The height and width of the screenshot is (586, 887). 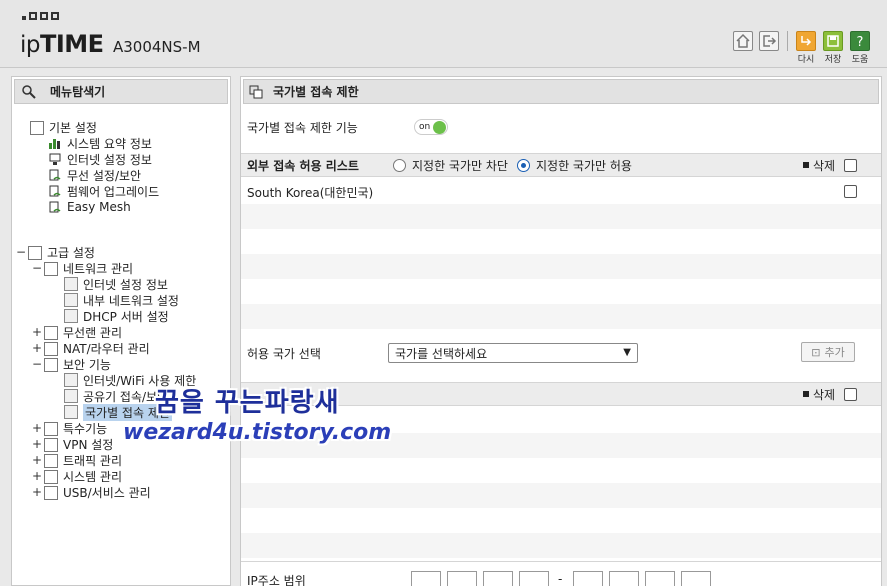 I want to click on help-label: 도움, so click(x=860, y=60).